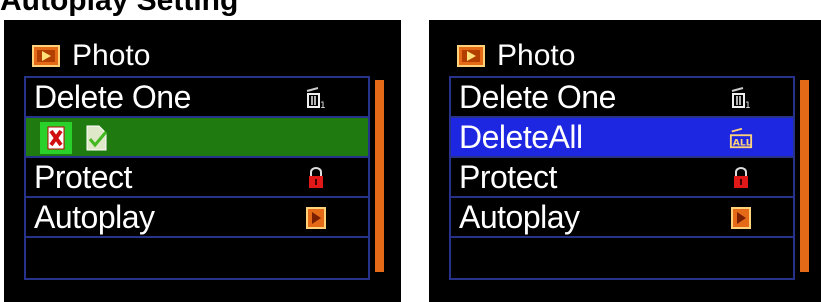  What do you see at coordinates (622, 138) in the screenshot?
I see `menu-item-delete-all: DeleteAll ALL` at bounding box center [622, 138].